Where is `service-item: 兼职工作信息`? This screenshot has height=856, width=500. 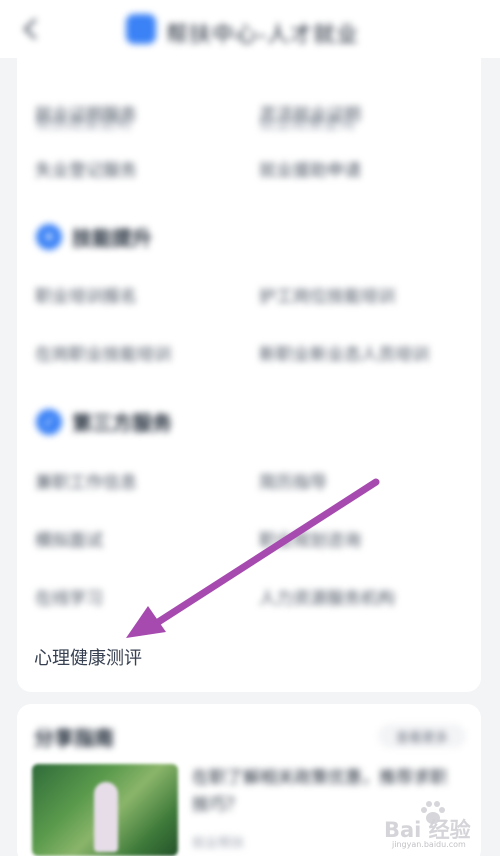
service-item: 兼职工作信息 is located at coordinates (86, 480).